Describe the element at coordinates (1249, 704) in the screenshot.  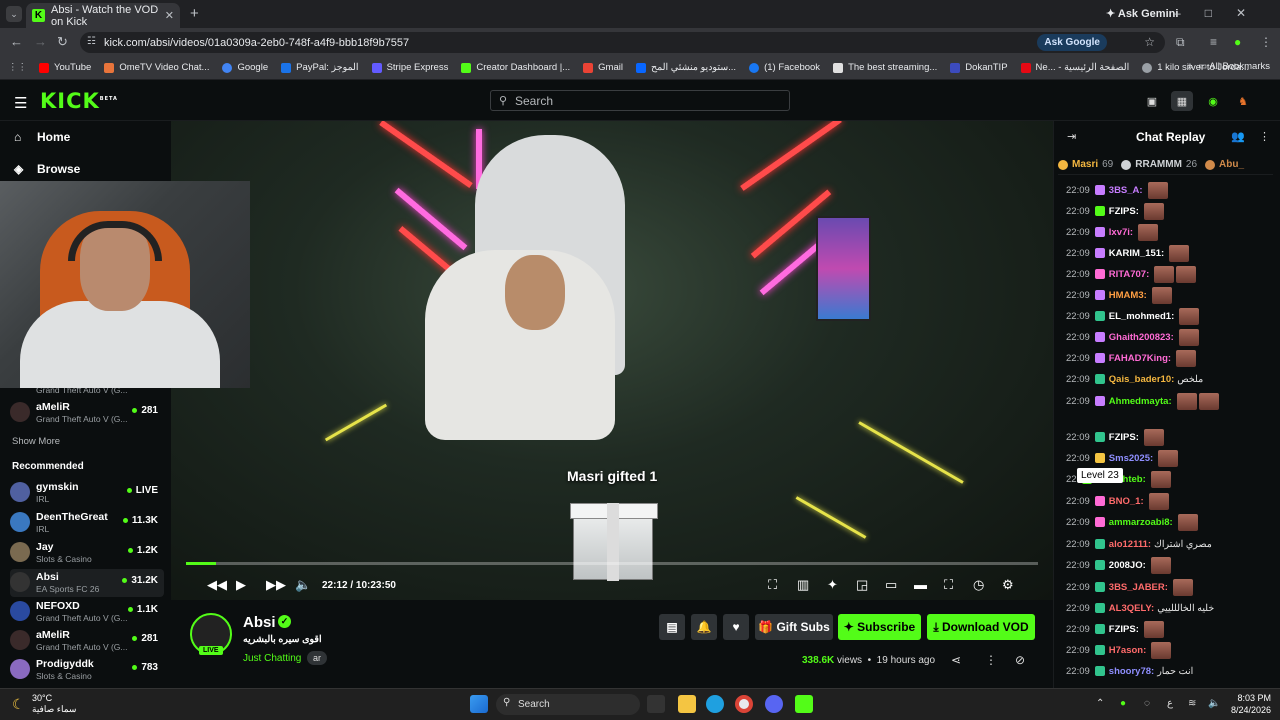
I see `system-clock: 8:03 PM 8/24/2026` at that location.